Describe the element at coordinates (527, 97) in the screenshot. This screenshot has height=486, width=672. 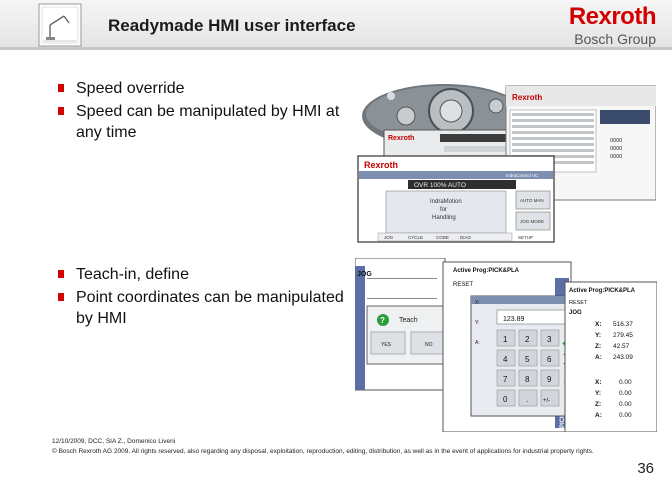
I see `editor-brand: Rexroth` at that location.